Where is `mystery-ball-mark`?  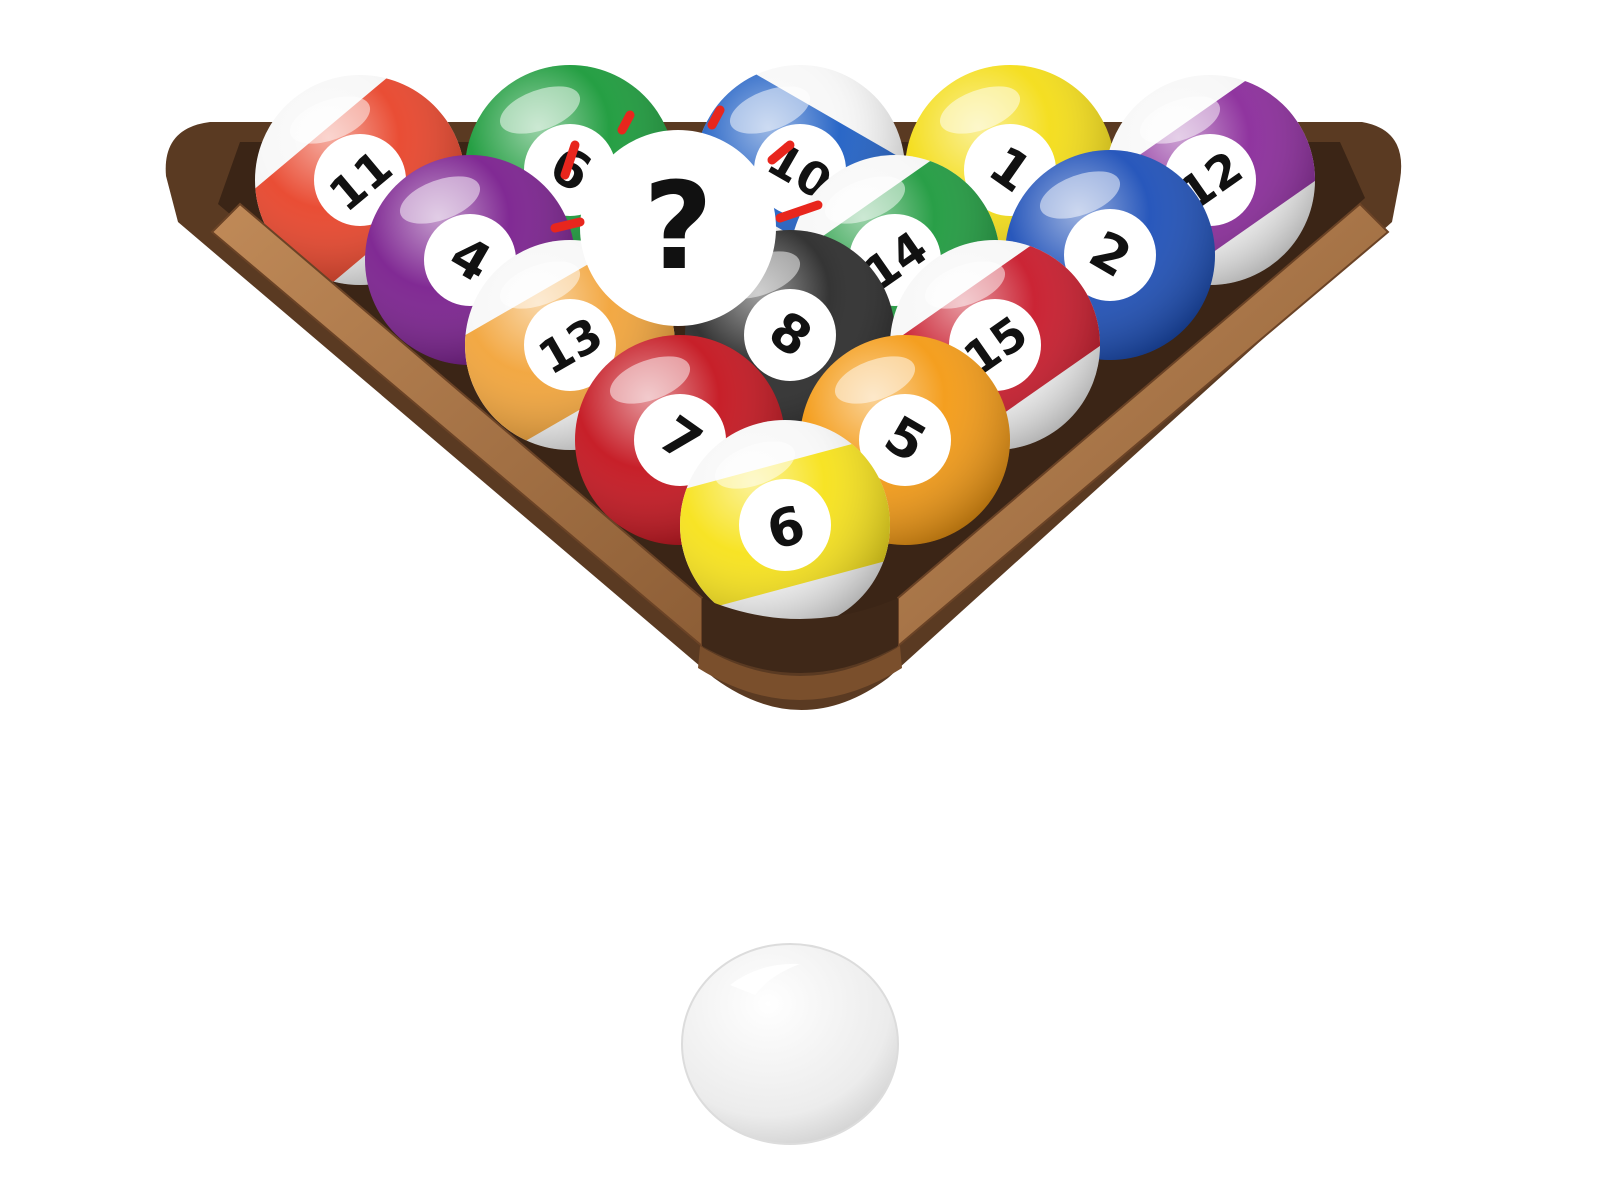
mystery-ball-mark is located at coordinates (567, 225).